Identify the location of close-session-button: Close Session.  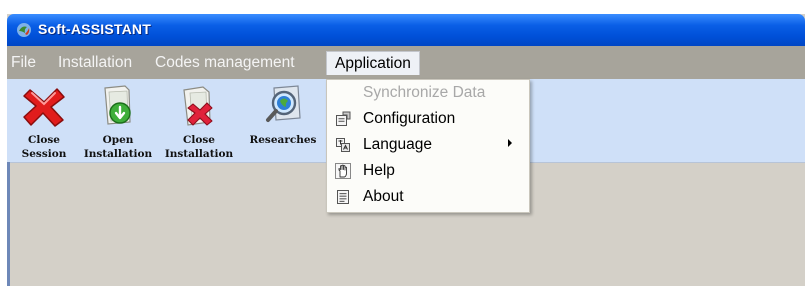
(44, 120).